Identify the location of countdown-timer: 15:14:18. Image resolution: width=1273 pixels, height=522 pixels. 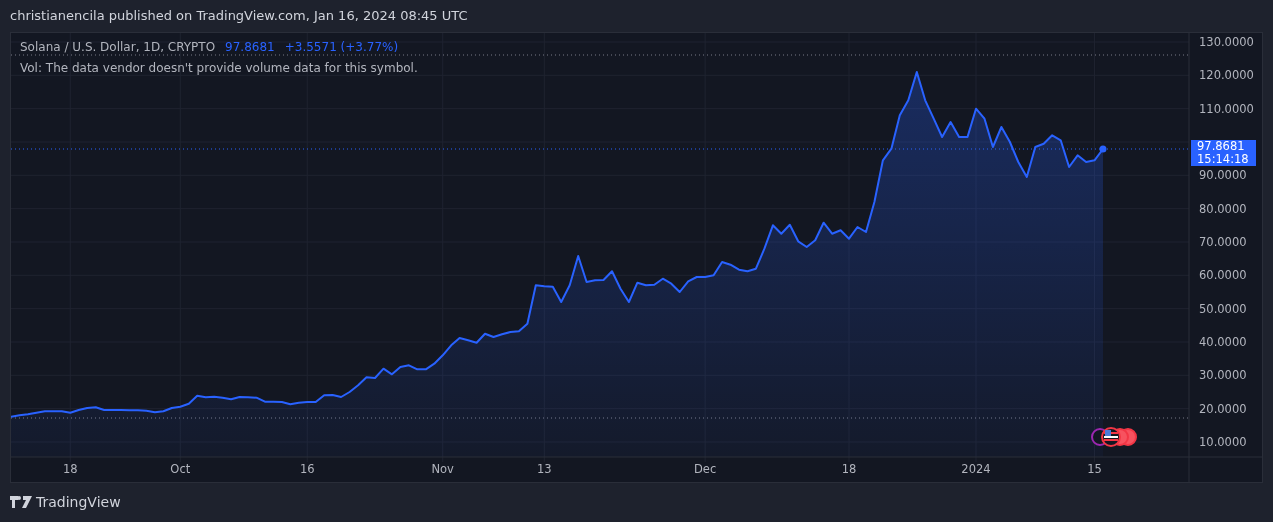
(1223, 159).